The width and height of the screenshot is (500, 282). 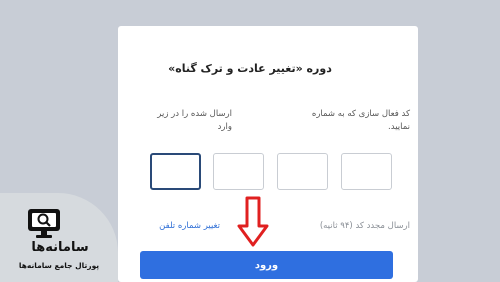 I want to click on down-arrow-icon, so click(x=253, y=221).